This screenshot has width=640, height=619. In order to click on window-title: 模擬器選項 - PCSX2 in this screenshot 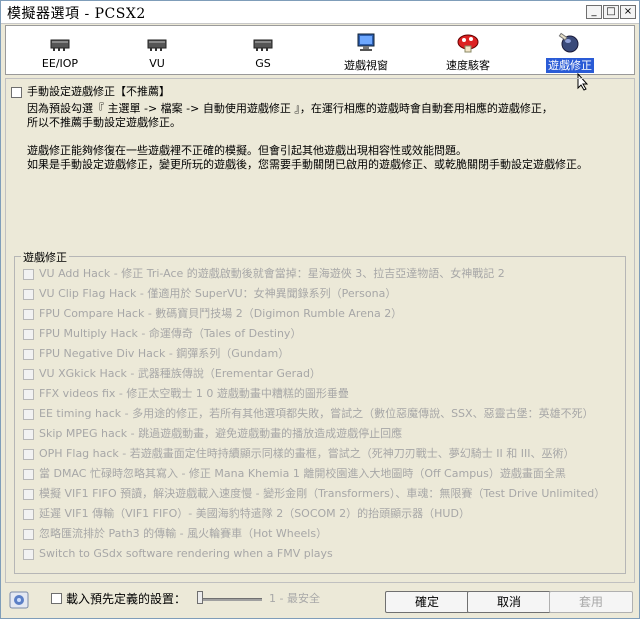, I will do `click(76, 14)`.